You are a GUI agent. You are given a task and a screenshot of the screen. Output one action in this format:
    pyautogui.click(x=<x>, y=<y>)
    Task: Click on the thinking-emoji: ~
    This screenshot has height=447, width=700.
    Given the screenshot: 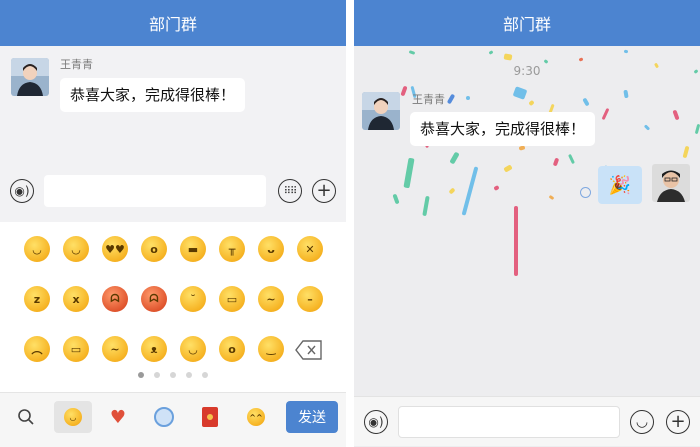 What is the action you would take?
    pyautogui.click(x=271, y=299)
    